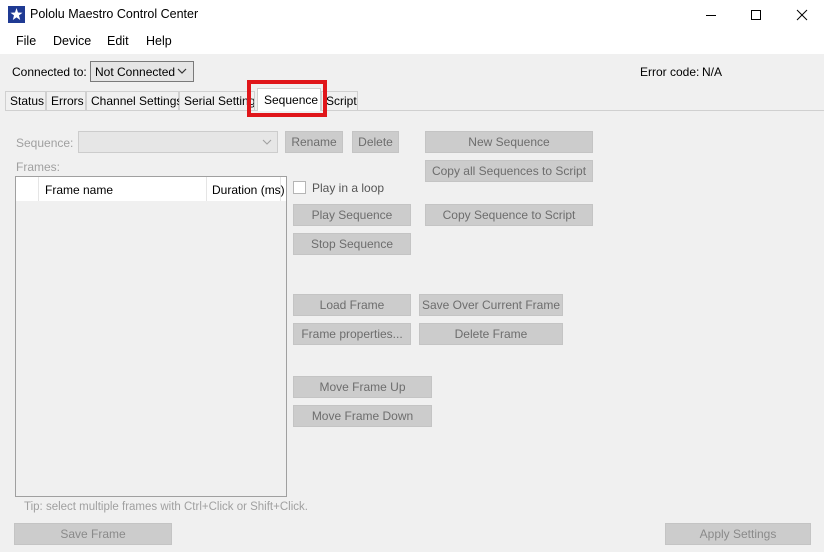 This screenshot has height=552, width=824. I want to click on new-sequence-button: New Sequence, so click(509, 142).